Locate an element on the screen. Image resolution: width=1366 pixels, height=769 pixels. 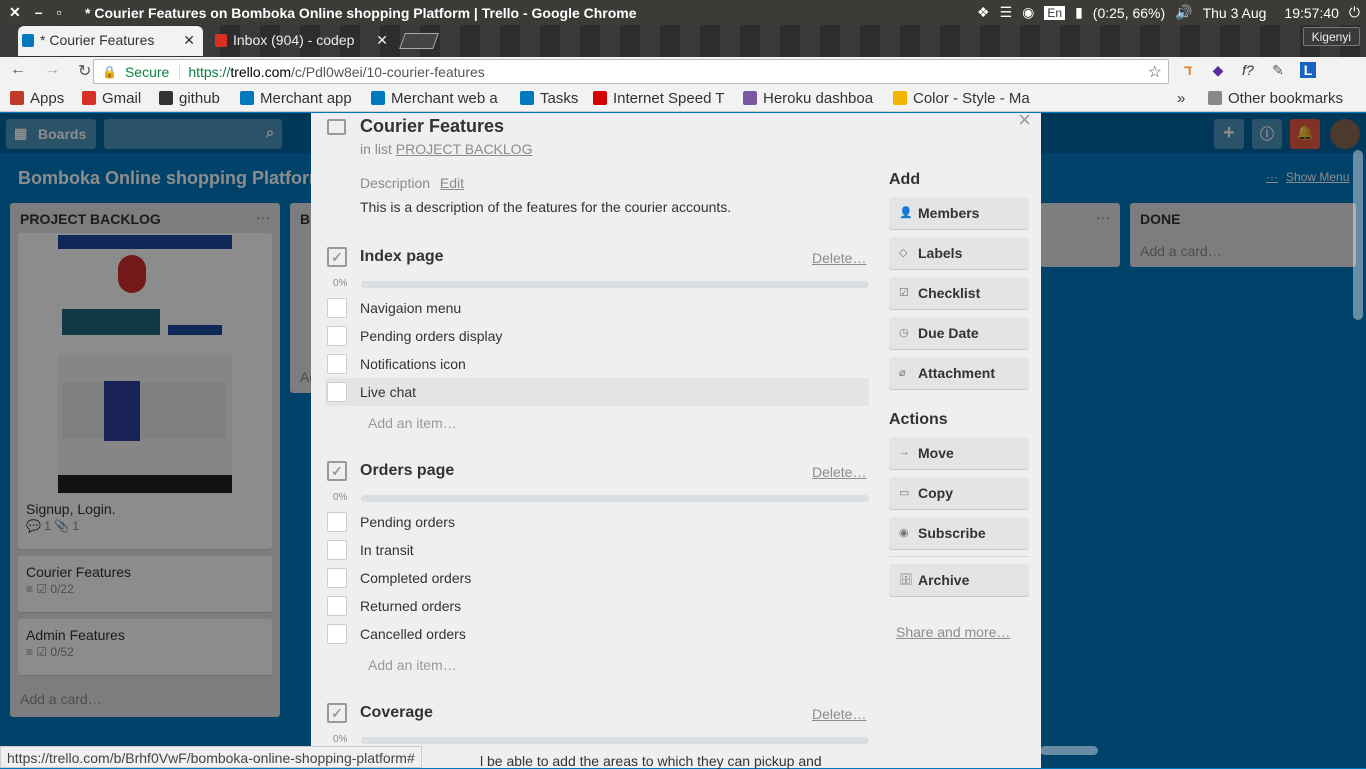
power-icon: ⏻ is located at coordinates (1354, 12).